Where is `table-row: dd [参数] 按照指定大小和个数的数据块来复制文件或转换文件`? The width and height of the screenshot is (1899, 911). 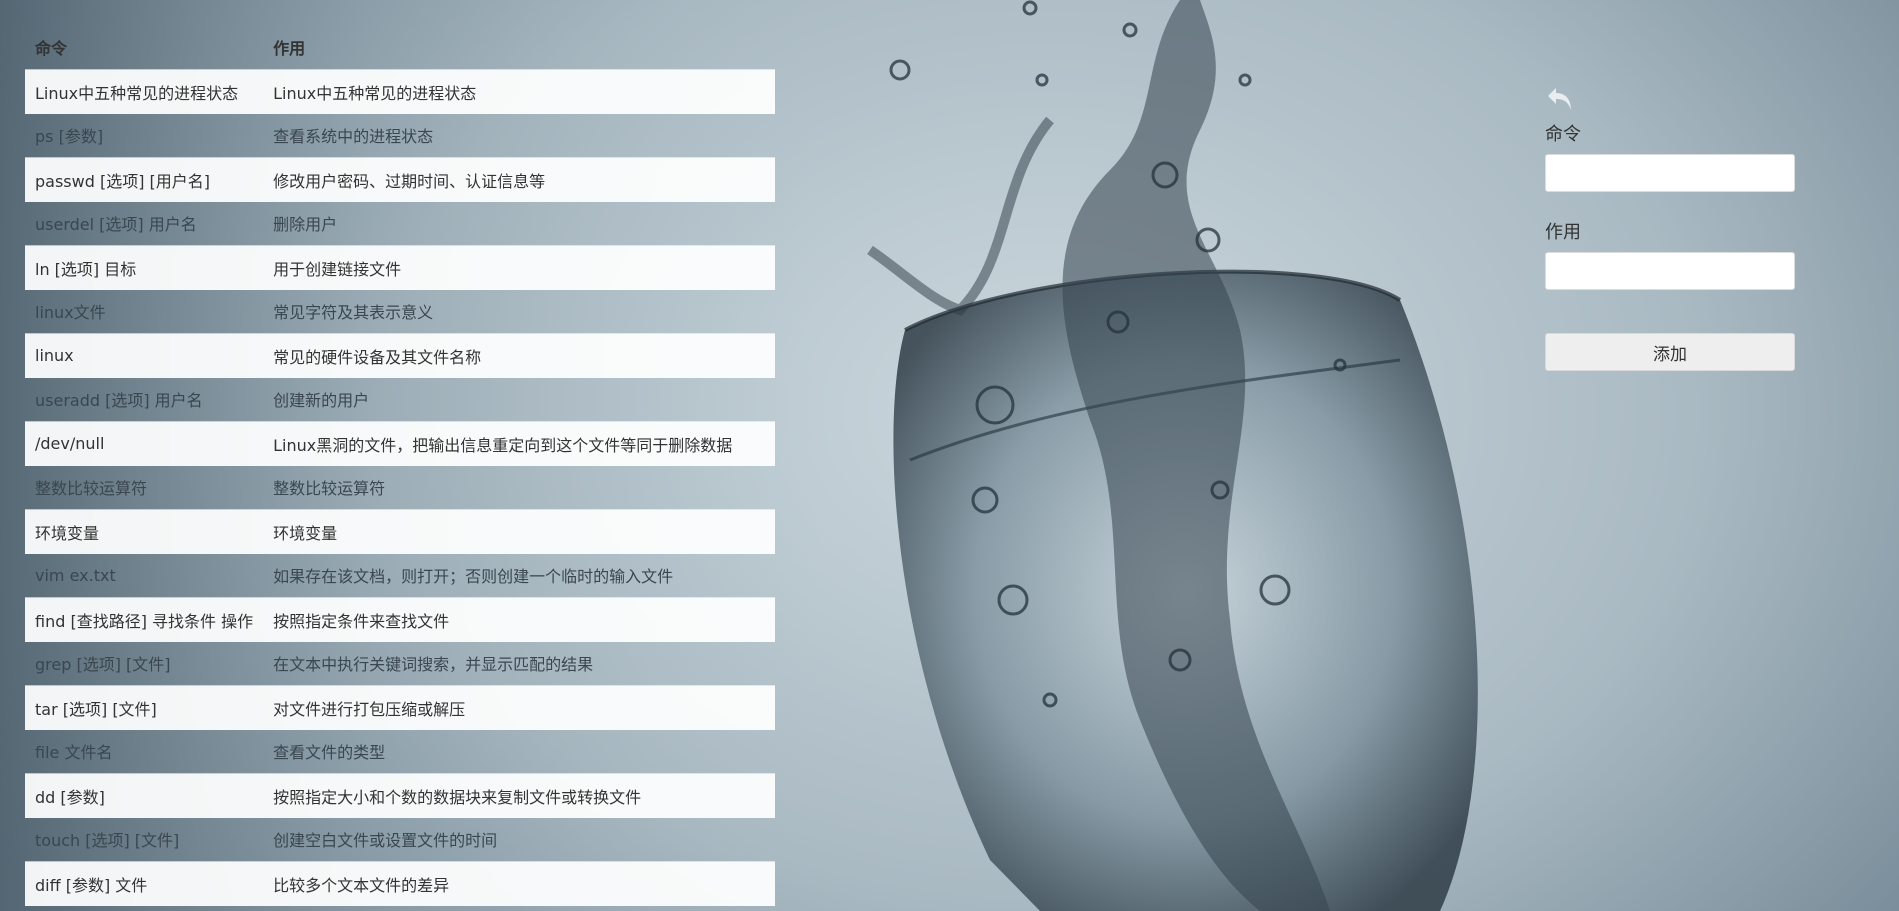 table-row: dd [参数] 按照指定大小和个数的数据块来复制文件或转换文件 is located at coordinates (400, 795).